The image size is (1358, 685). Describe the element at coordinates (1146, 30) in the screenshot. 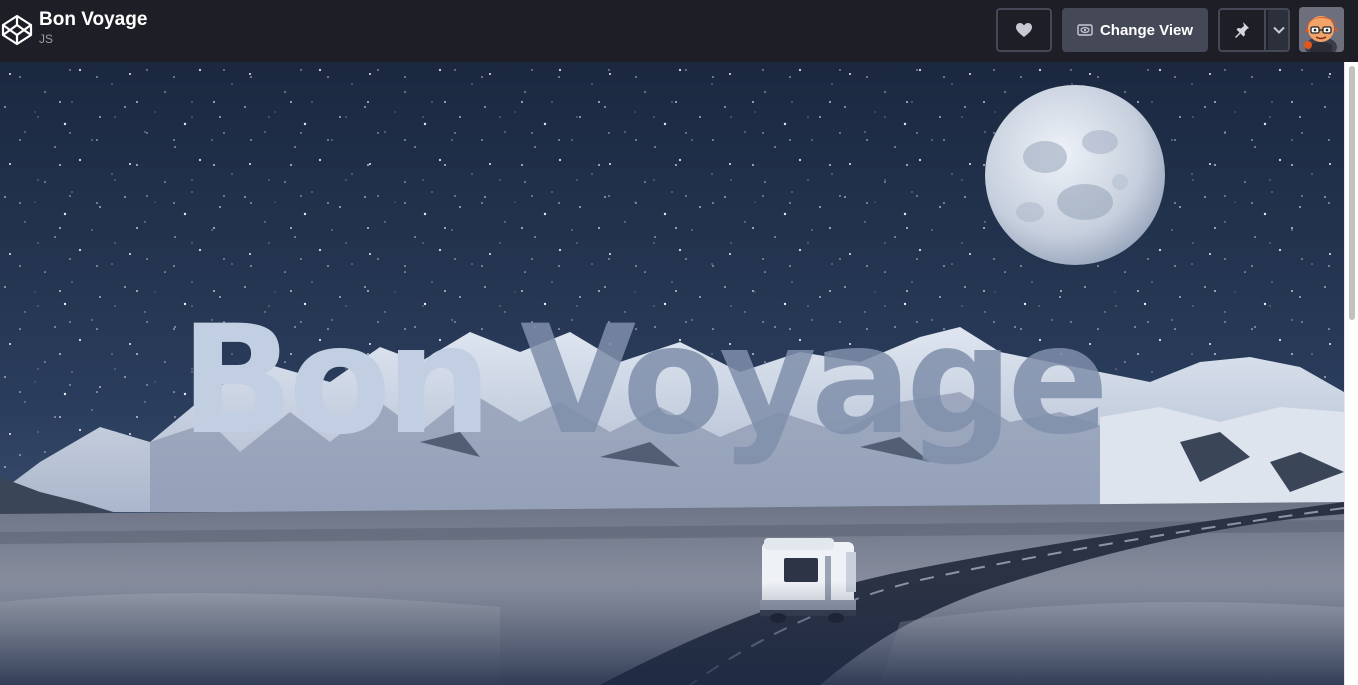

I see `change-view-label: Change View` at that location.